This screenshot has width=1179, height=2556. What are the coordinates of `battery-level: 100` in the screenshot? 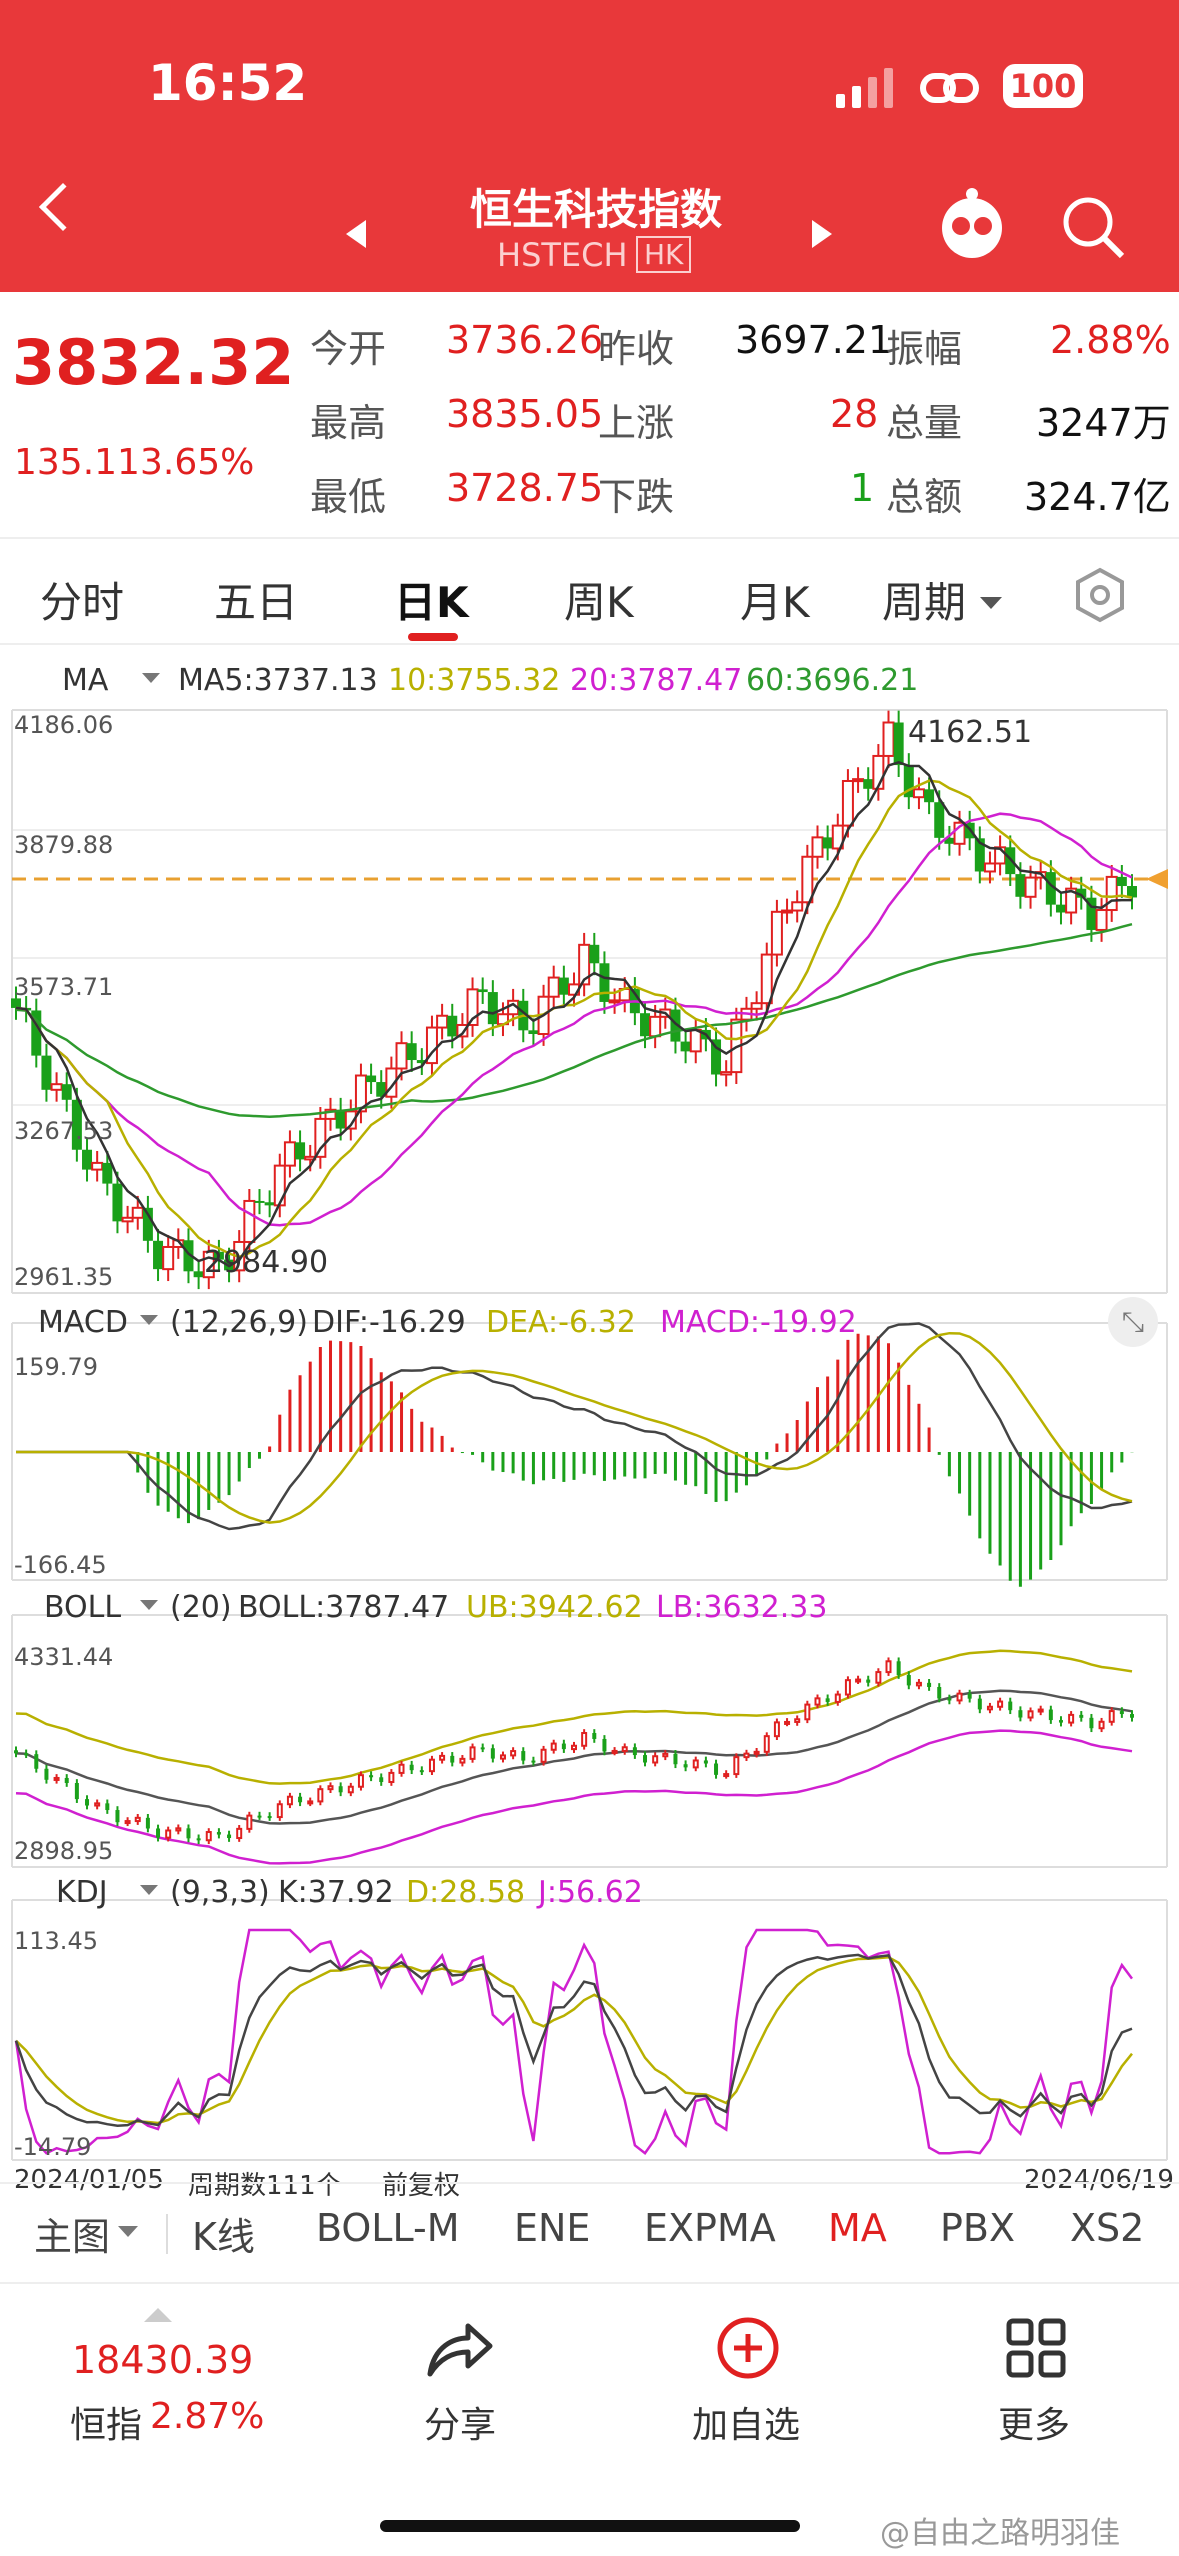 It's located at (1043, 86).